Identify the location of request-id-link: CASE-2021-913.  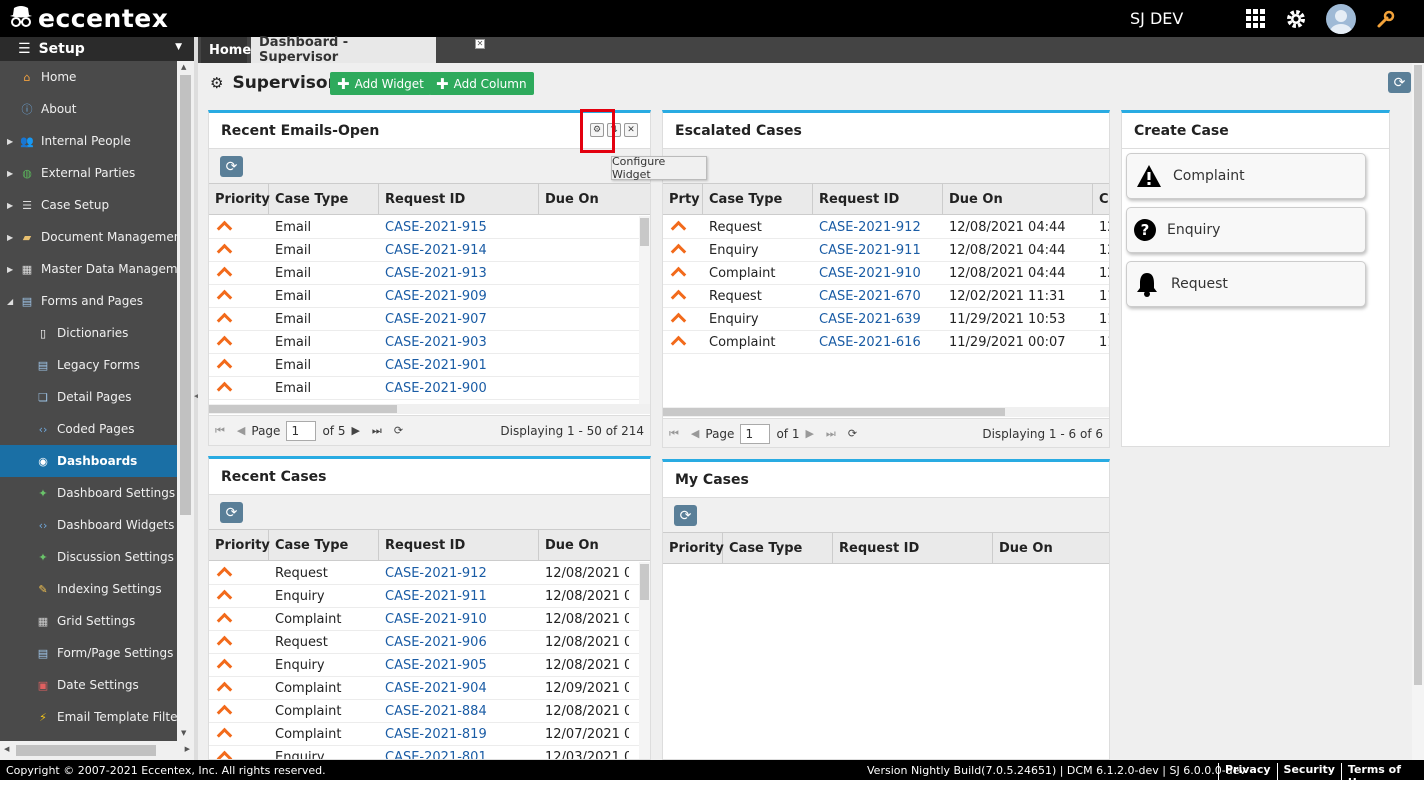
(459, 273).